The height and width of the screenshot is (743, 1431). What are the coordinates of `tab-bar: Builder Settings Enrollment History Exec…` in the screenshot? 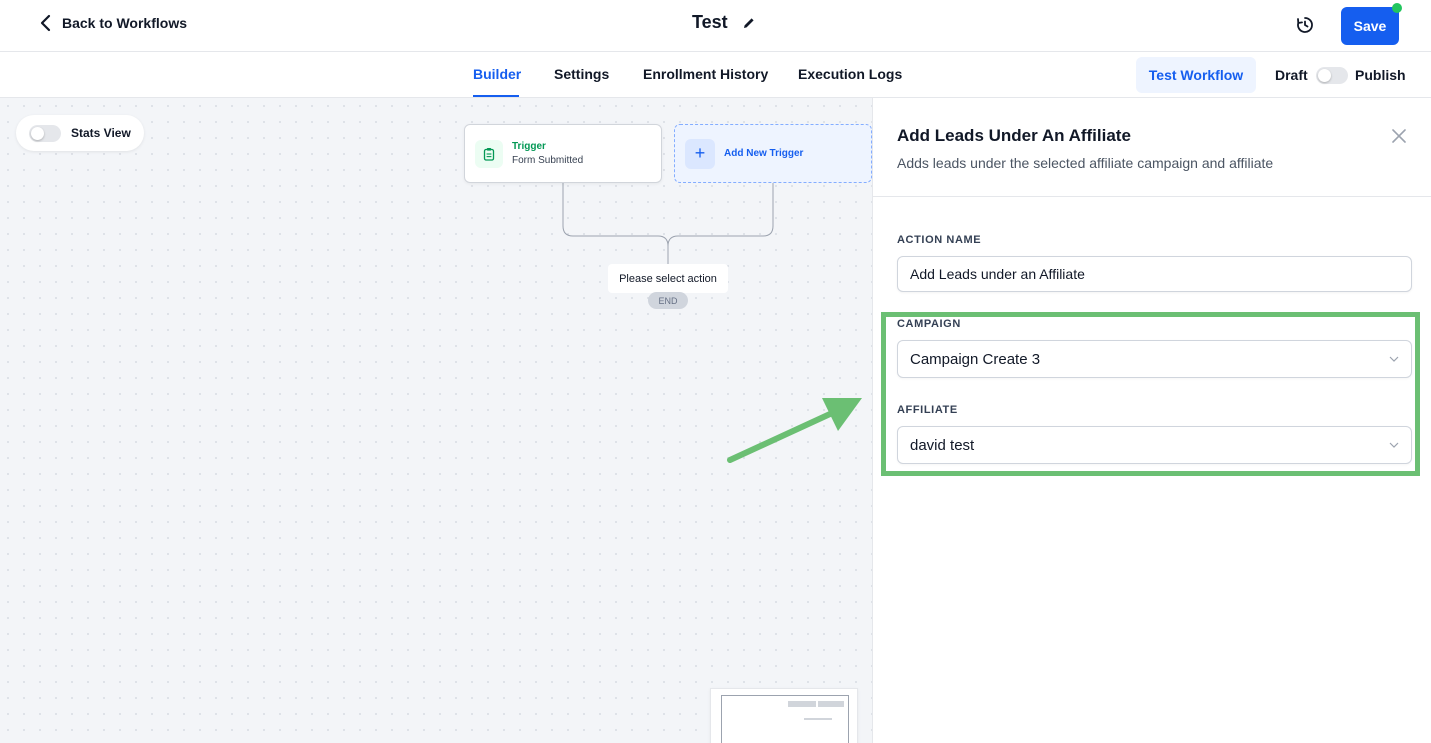 It's located at (715, 75).